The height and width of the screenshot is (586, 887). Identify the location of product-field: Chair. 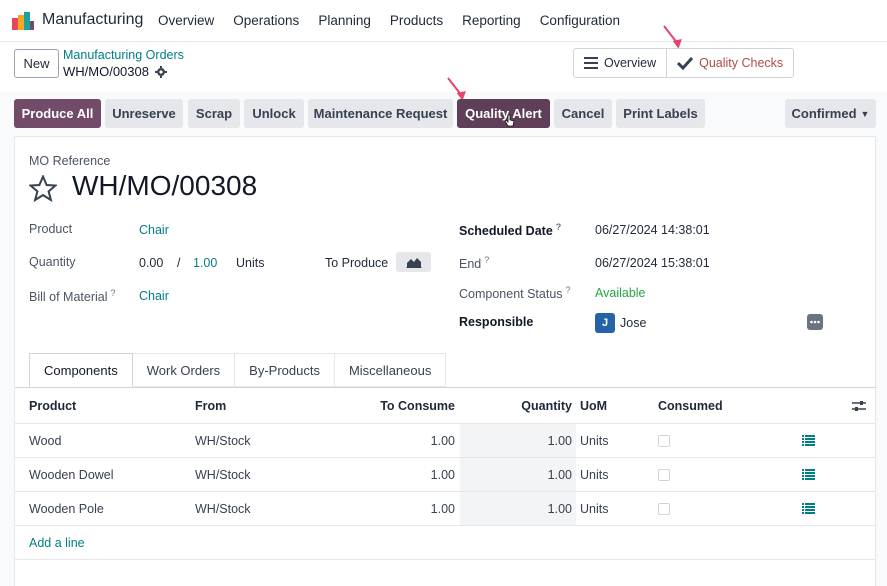
(154, 230).